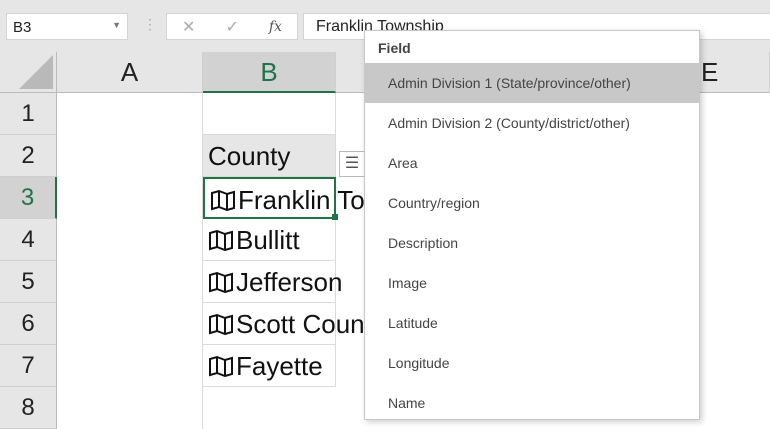 This screenshot has width=770, height=429. I want to click on menu-item-name: Name, so click(532, 403).